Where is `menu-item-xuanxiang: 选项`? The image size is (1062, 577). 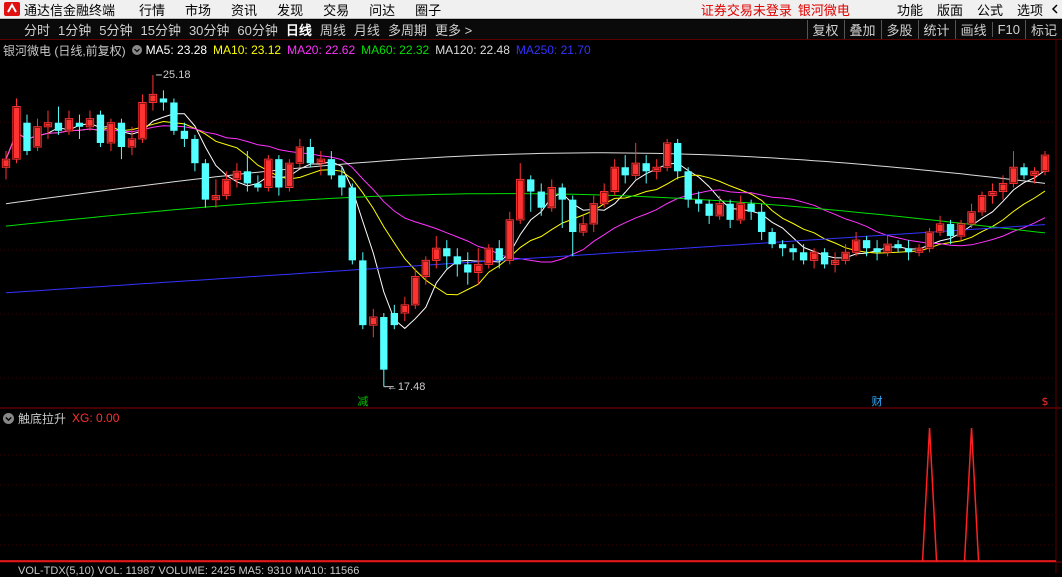
menu-item-xuanxiang: 选项 is located at coordinates (1030, 9).